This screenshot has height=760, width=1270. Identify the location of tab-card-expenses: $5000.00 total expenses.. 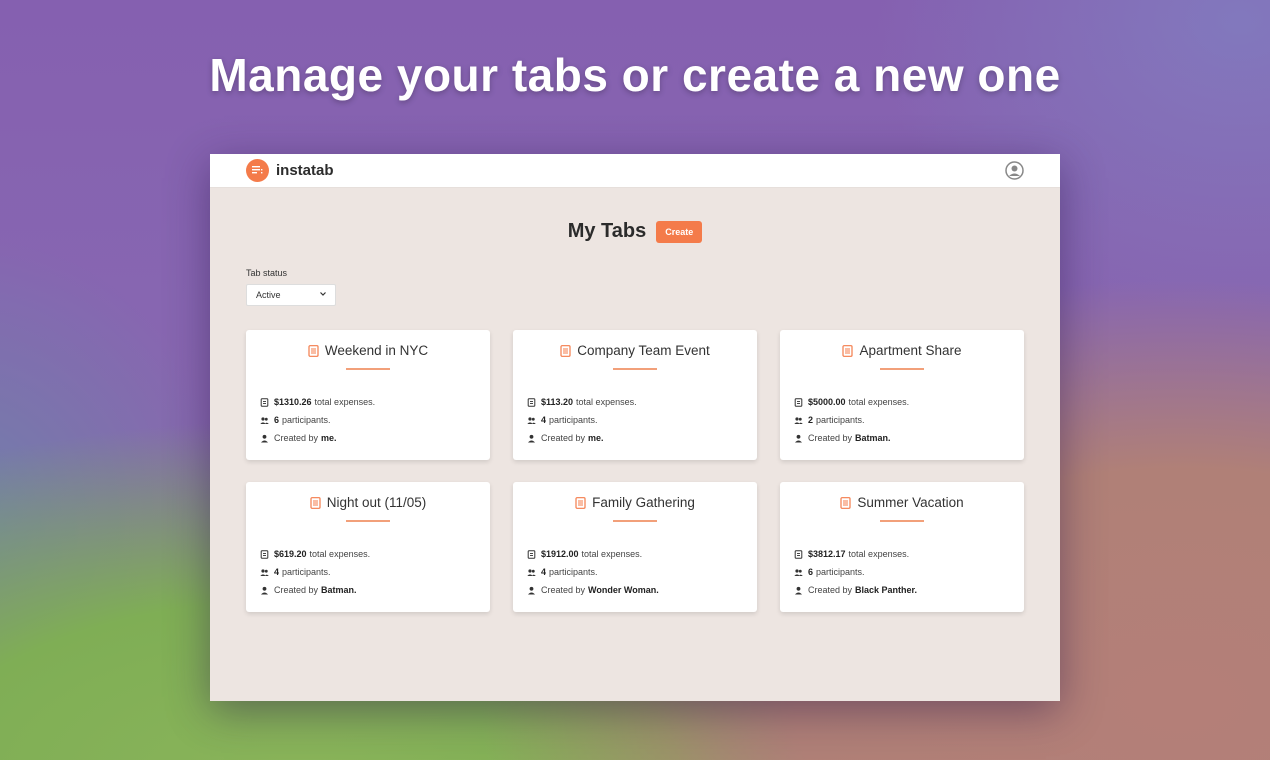
(851, 402).